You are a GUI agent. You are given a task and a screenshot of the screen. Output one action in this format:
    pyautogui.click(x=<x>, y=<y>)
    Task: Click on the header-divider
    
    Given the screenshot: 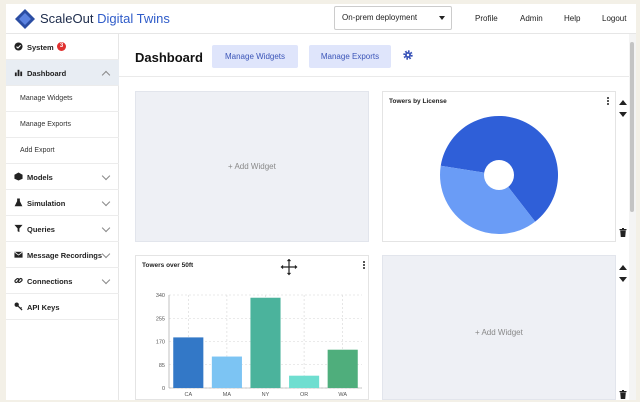 What is the action you would take?
    pyautogui.click(x=377, y=76)
    